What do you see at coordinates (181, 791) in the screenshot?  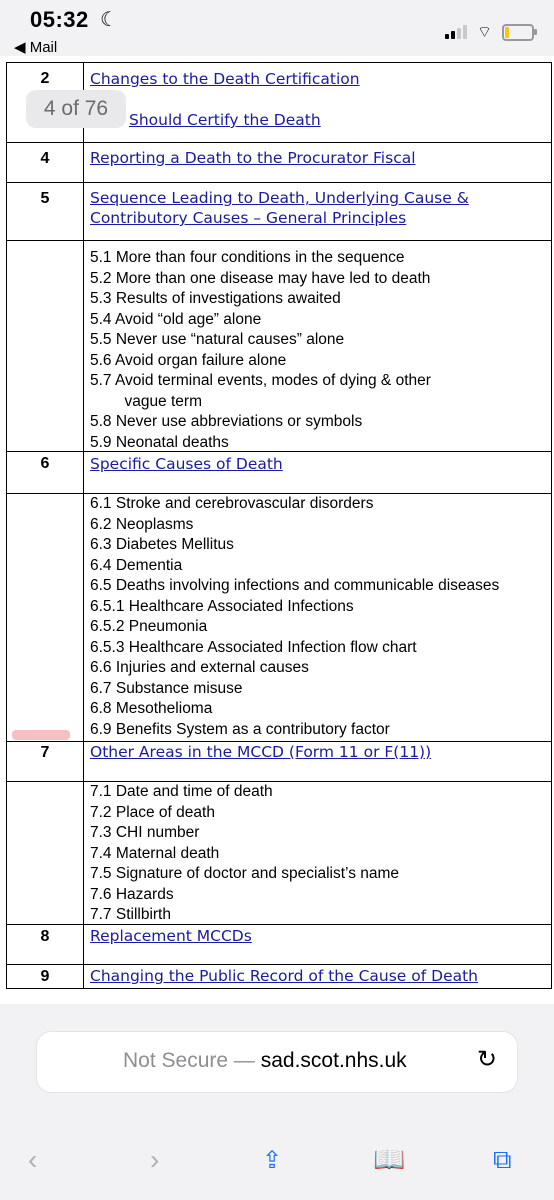 I see `subsection-item: 7.1 Date and time of death` at bounding box center [181, 791].